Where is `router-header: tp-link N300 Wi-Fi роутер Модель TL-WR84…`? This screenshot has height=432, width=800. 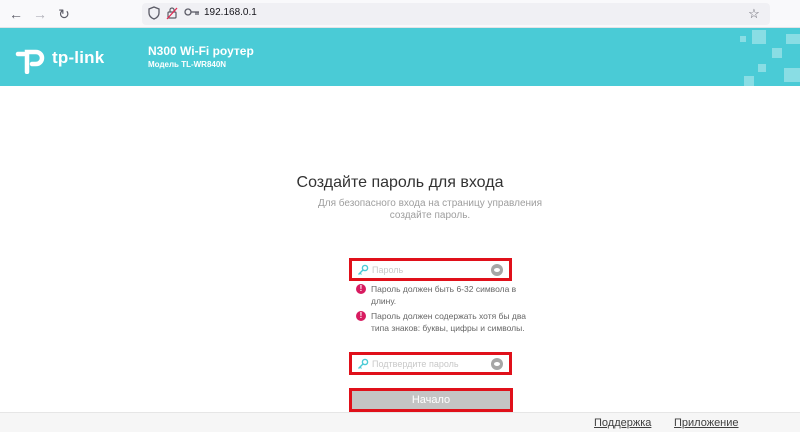
router-header: tp-link N300 Wi-Fi роутер Модель TL-WR84… is located at coordinates (400, 57).